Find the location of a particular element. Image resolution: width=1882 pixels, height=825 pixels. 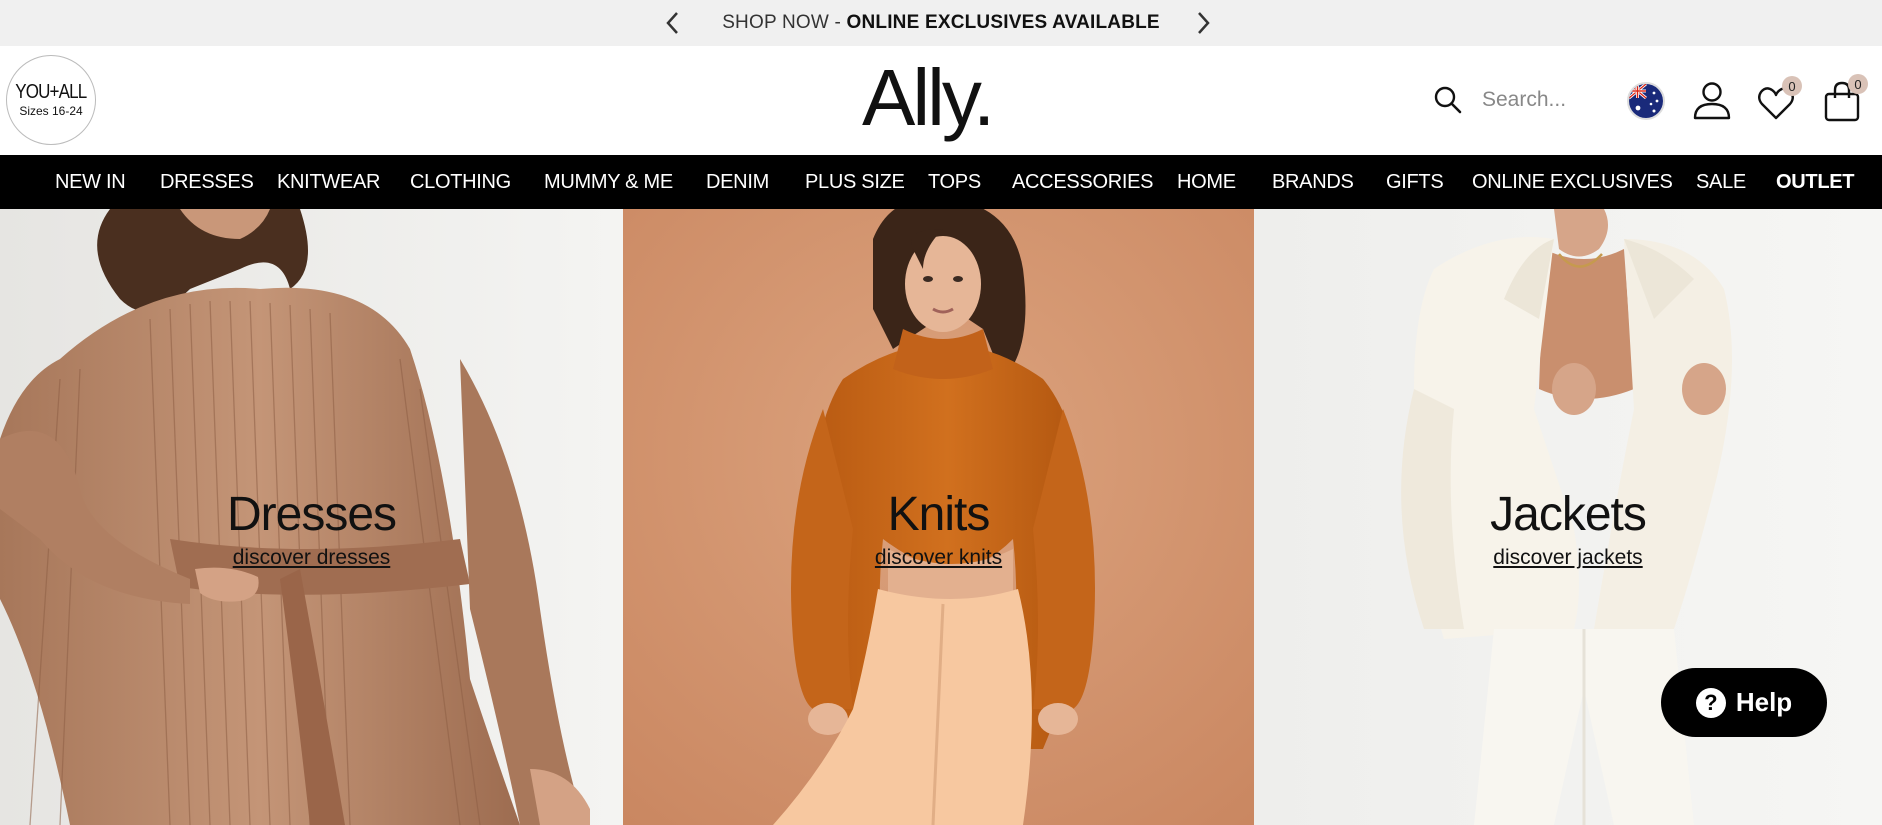

nav-item-knitwear: KNITWEAR is located at coordinates (328, 182).